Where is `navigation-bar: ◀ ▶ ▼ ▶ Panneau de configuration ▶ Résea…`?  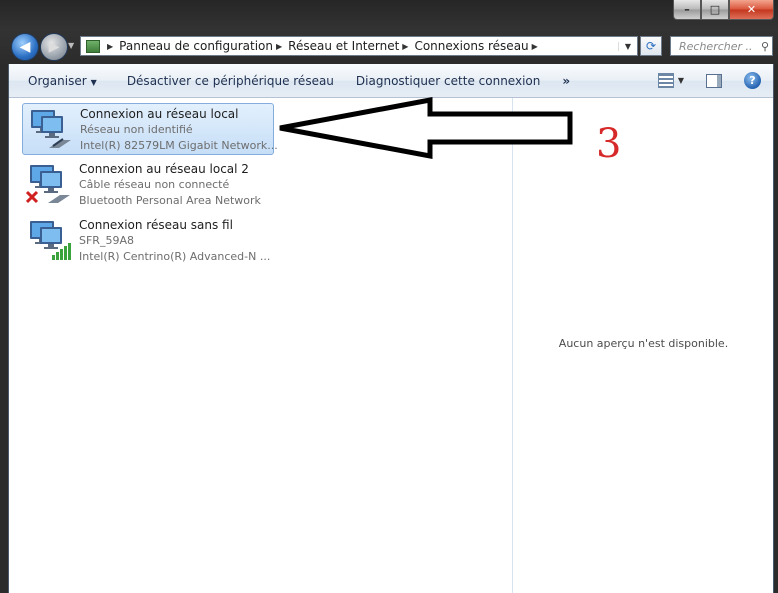 navigation-bar: ◀ ▶ ▼ ▶ Panneau de configuration ▶ Résea… is located at coordinates (389, 47).